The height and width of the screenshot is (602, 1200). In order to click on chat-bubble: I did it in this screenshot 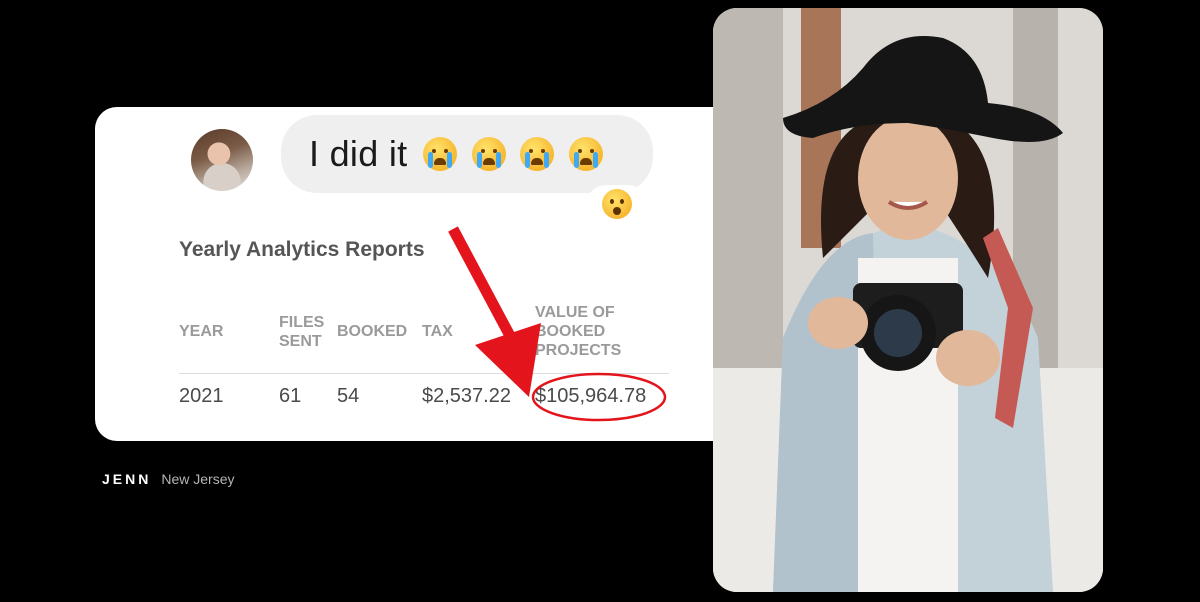, I will do `click(467, 154)`.